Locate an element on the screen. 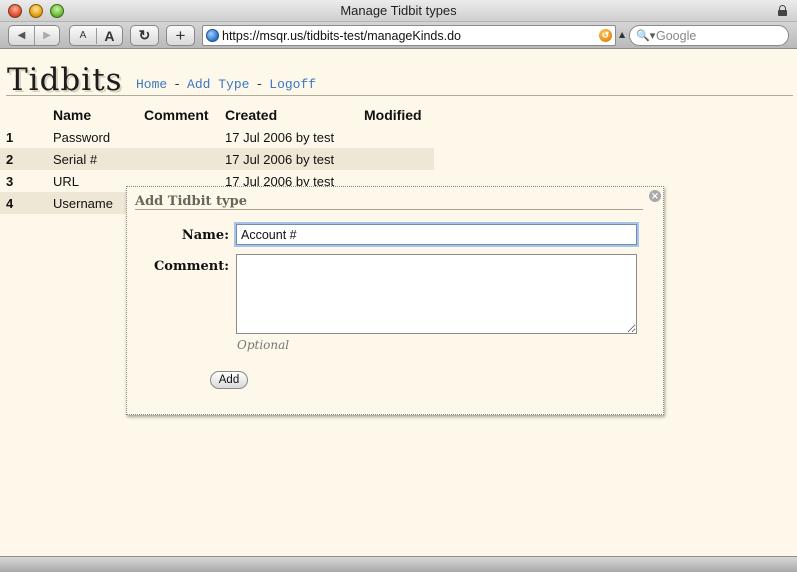  text-smaller-button: A is located at coordinates (83, 35).